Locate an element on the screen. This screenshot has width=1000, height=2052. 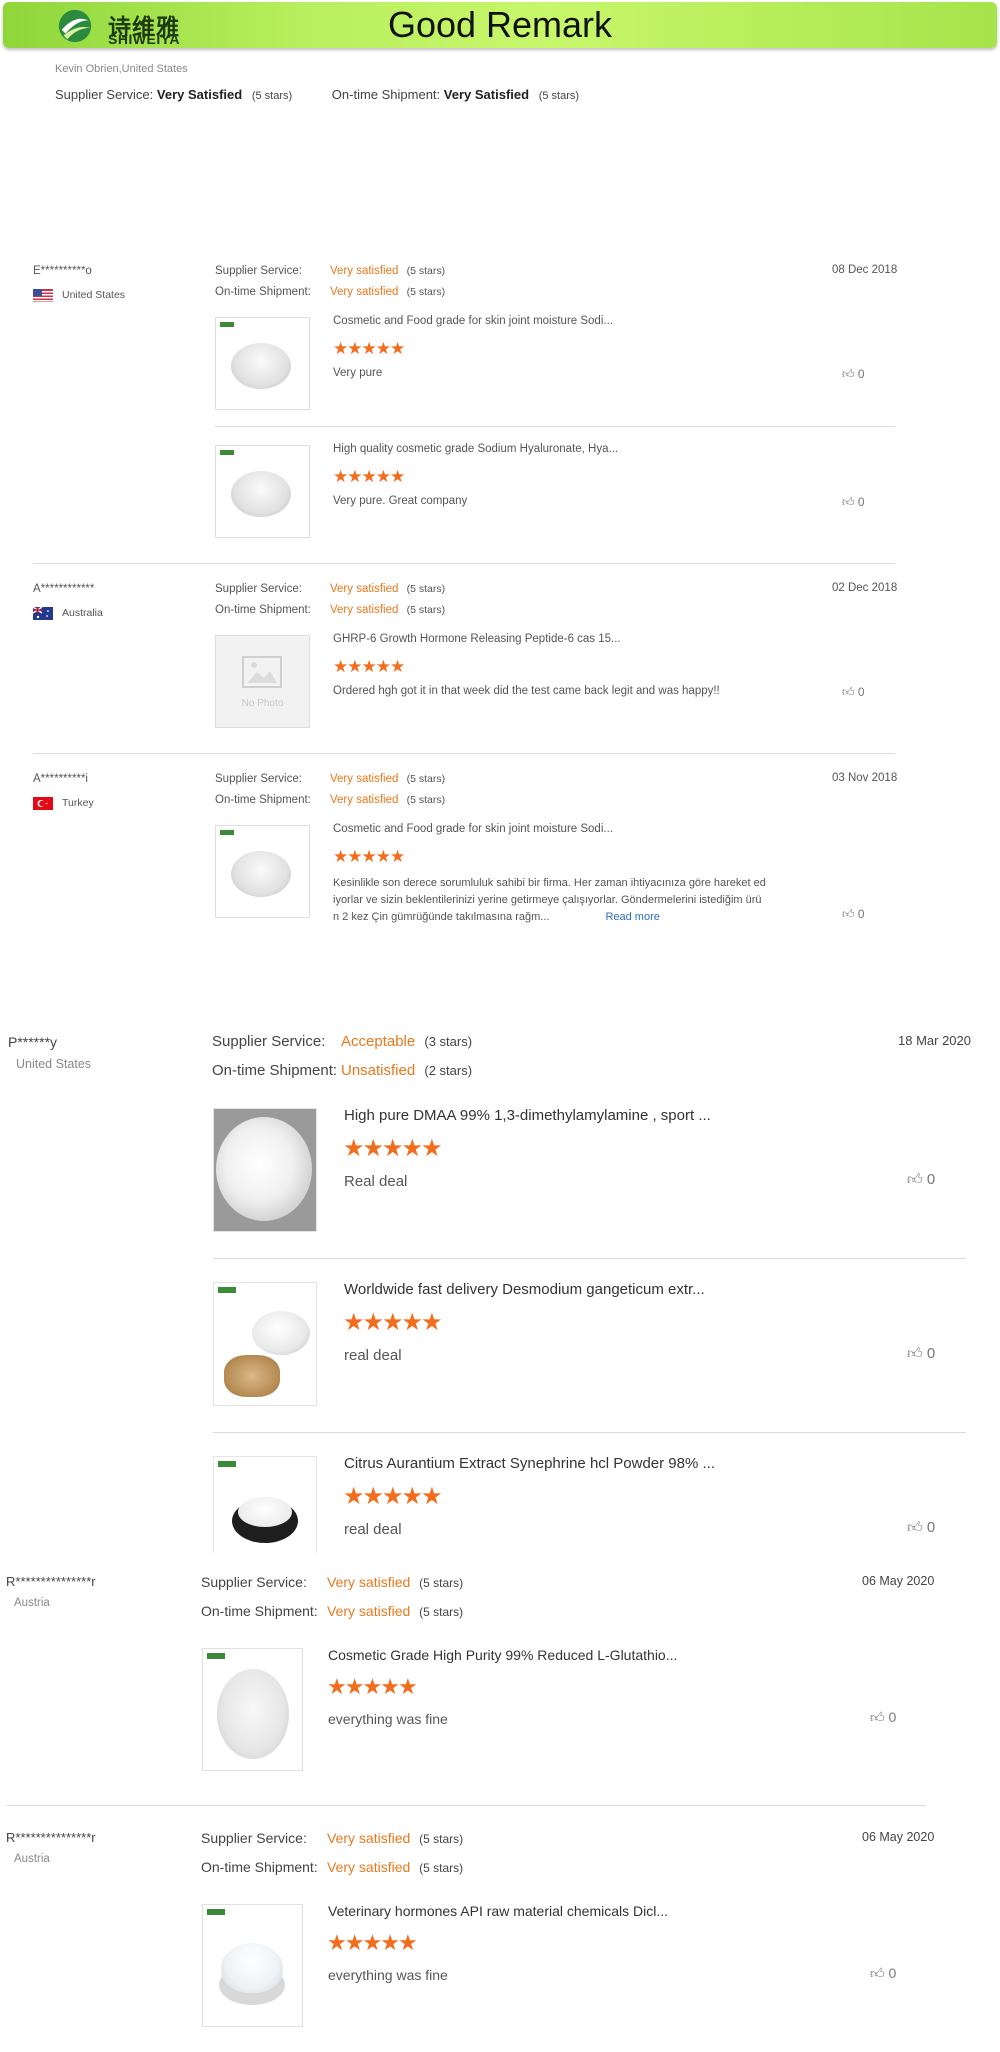
flag-tr-icon is located at coordinates (43, 803).